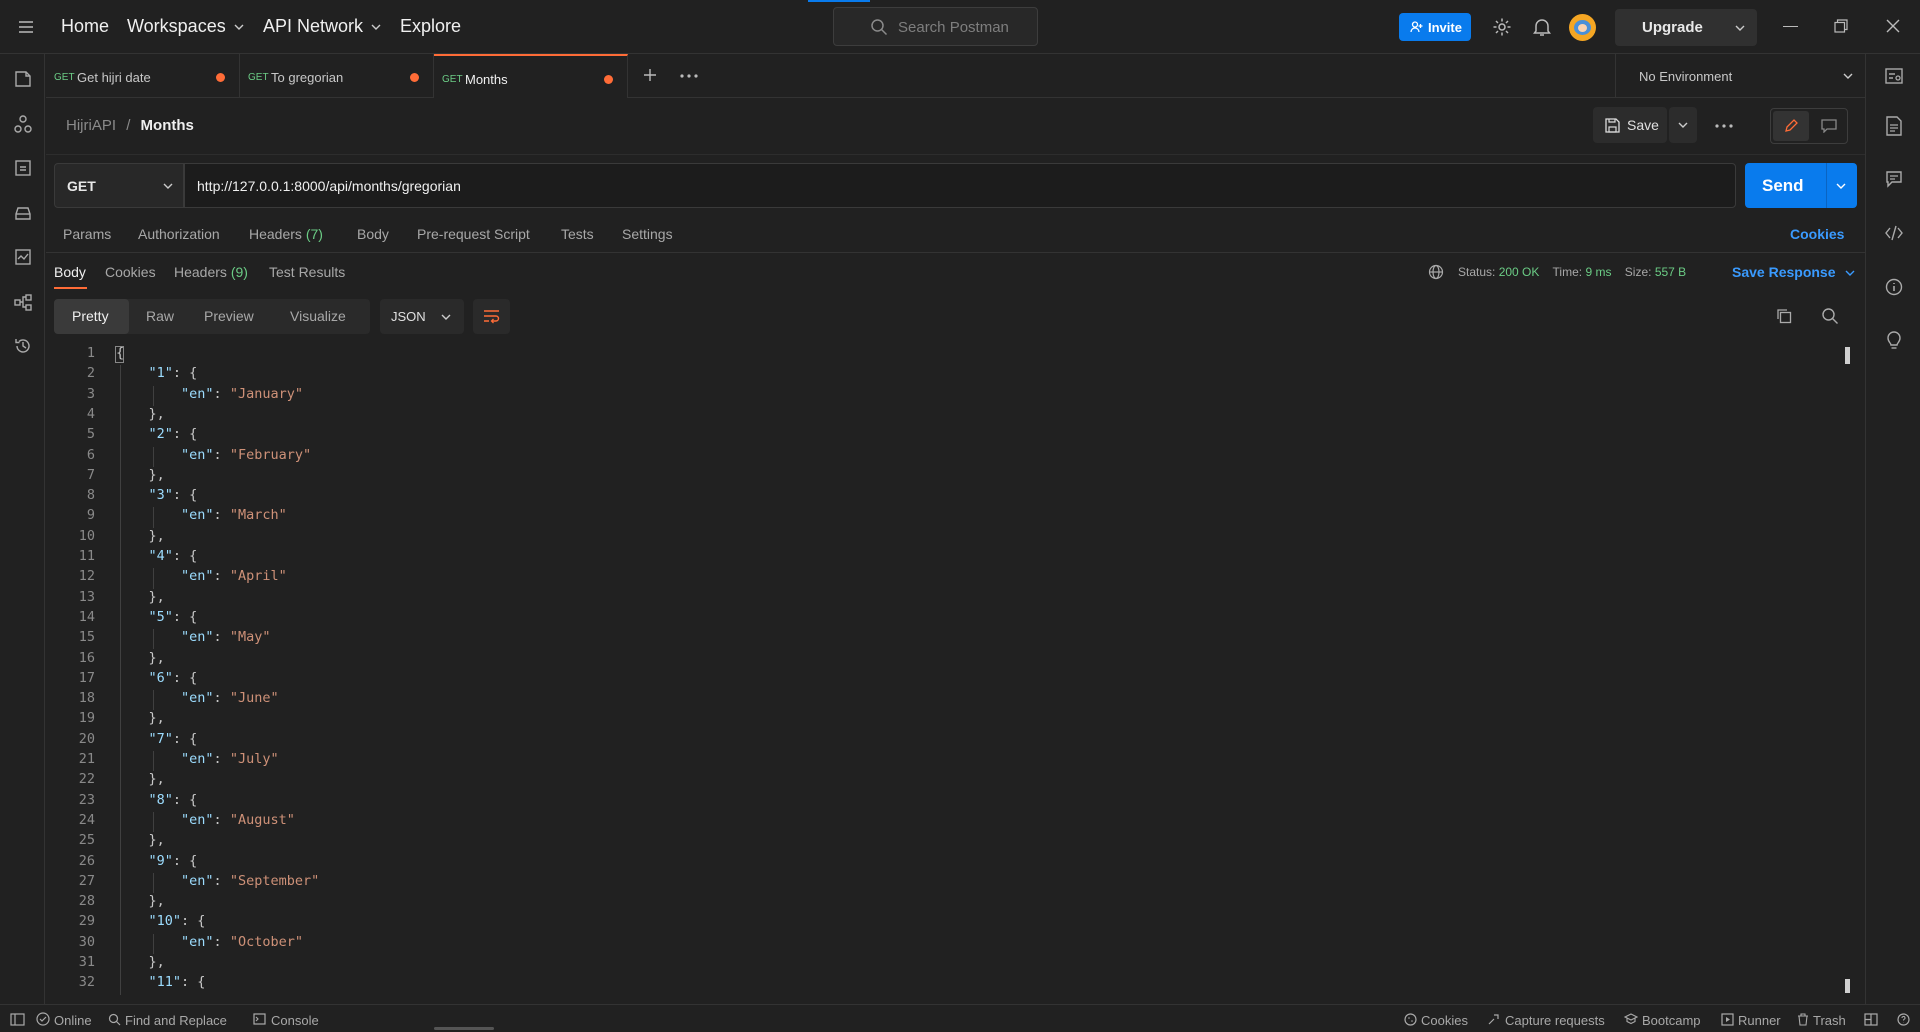  What do you see at coordinates (73, 1020) in the screenshot?
I see `online-status: Online` at bounding box center [73, 1020].